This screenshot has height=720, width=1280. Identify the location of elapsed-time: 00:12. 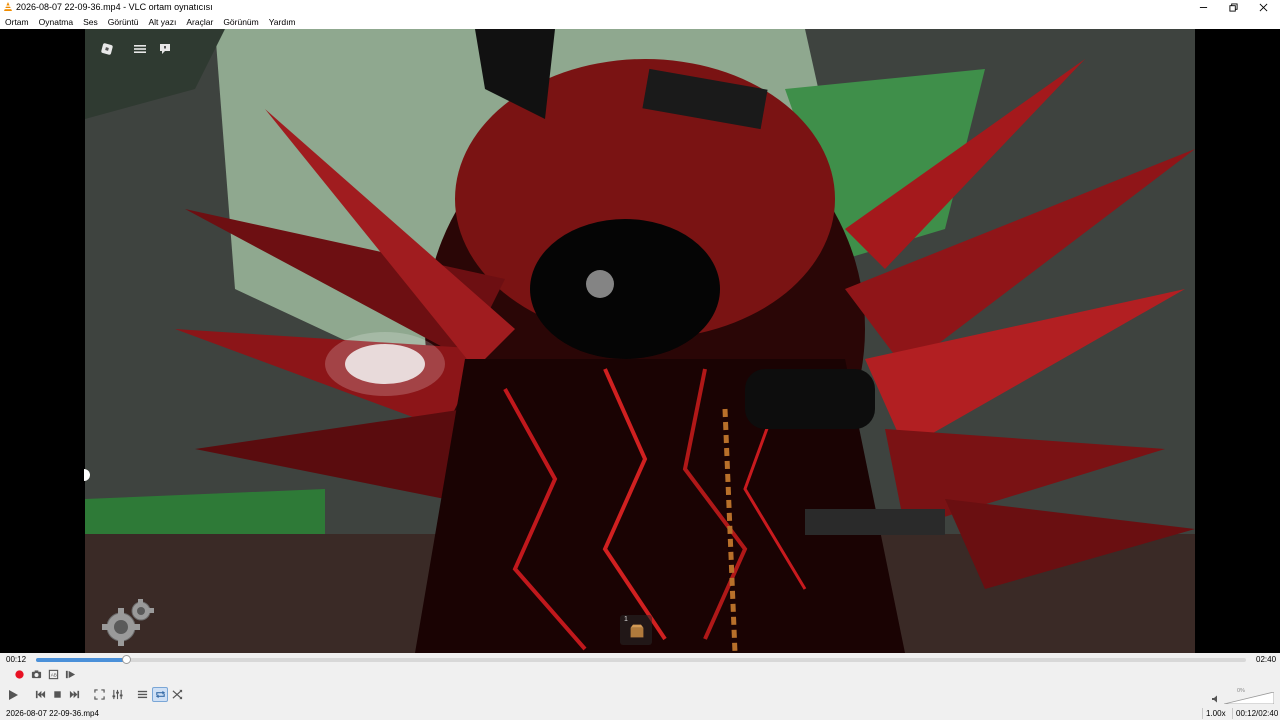
(16, 659).